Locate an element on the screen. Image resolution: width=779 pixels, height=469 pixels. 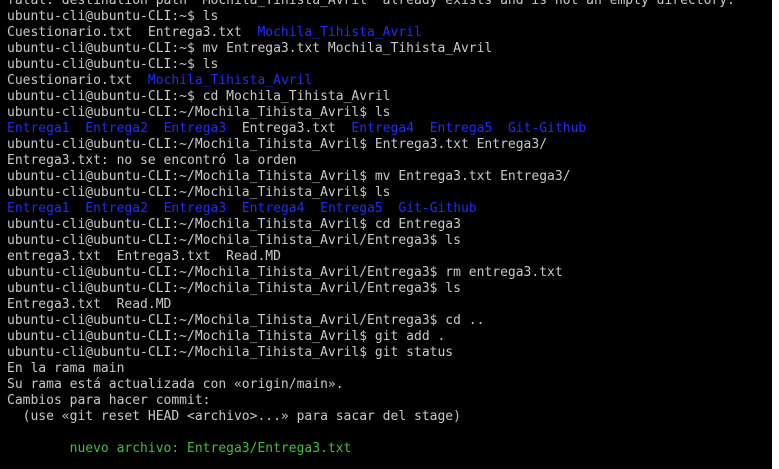
terminal-text: En la rama main is located at coordinates (66, 368).